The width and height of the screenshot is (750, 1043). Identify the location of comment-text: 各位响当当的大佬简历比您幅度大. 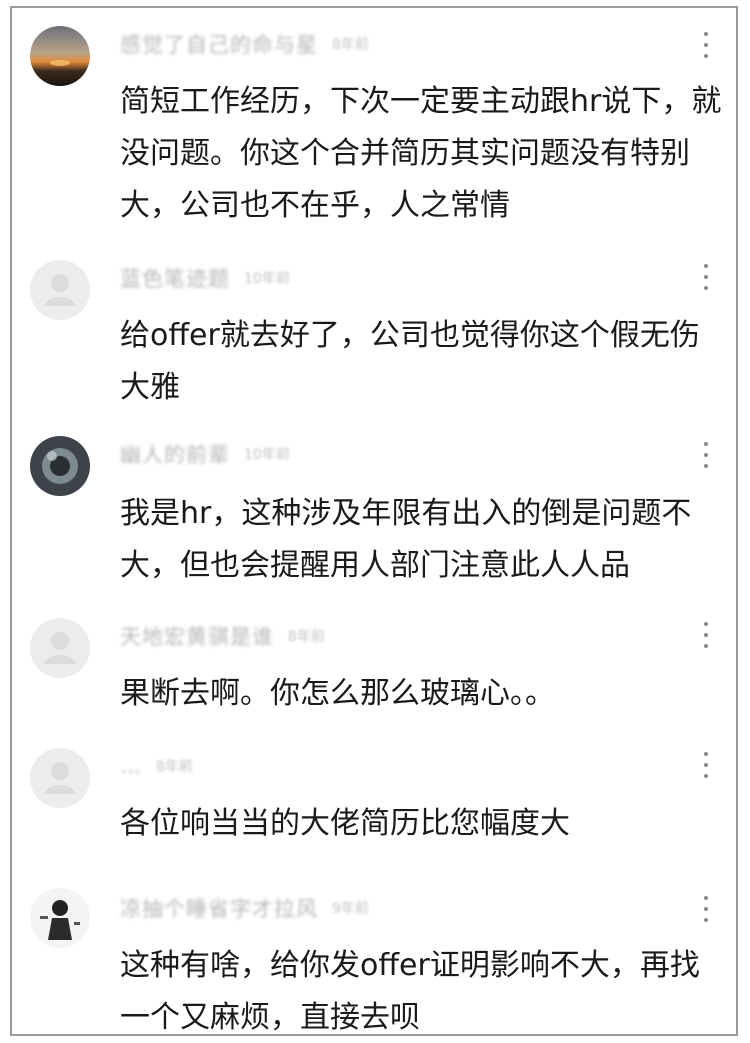
(345, 823).